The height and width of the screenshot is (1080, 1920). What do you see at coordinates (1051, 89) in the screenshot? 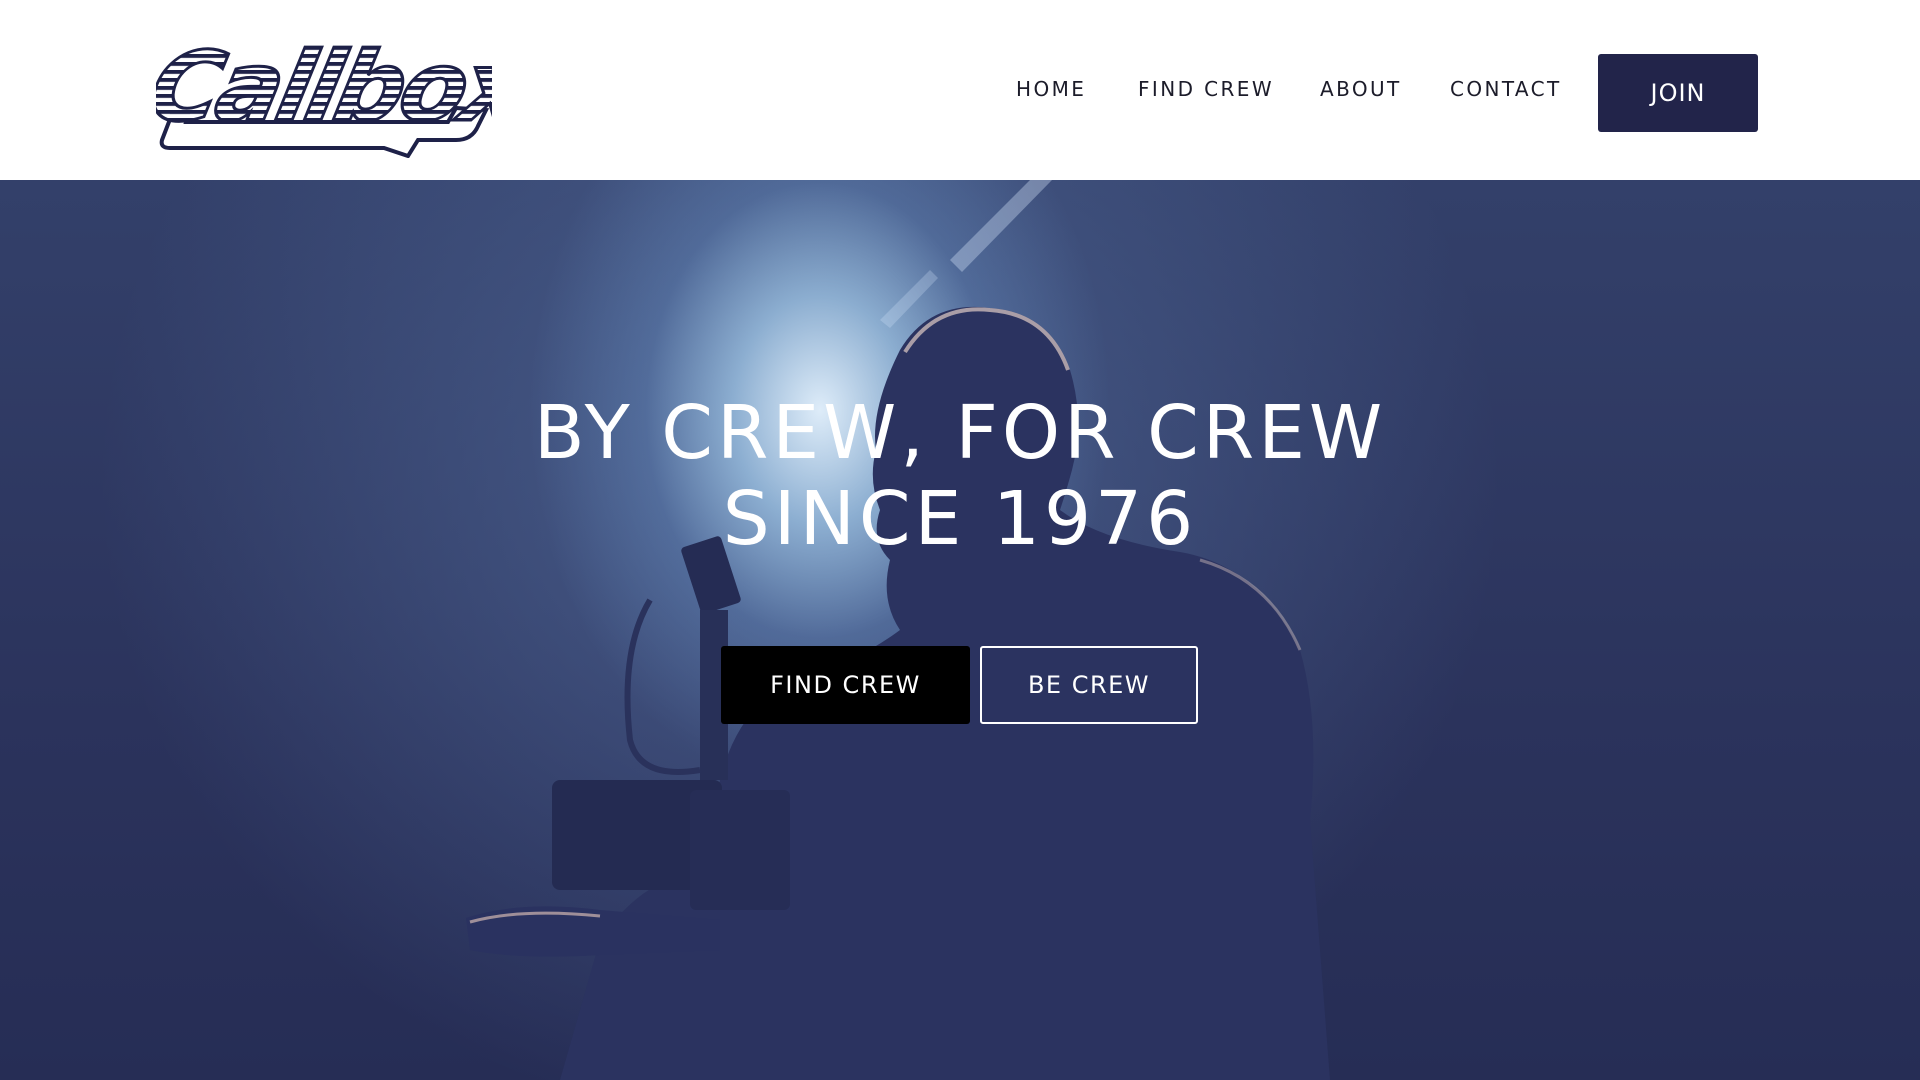
I see `nav-home-link: HOME` at bounding box center [1051, 89].